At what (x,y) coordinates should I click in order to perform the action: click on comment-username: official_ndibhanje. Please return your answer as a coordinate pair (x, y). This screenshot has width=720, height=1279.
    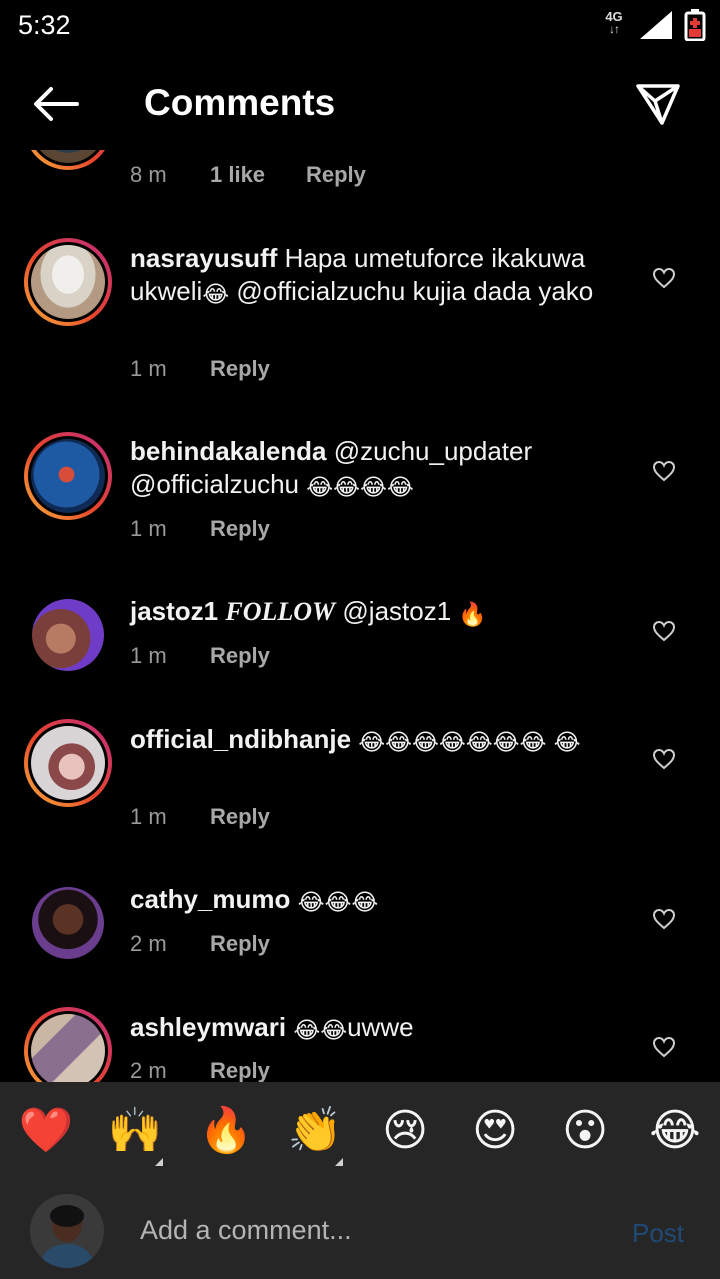
    Looking at the image, I should click on (240, 739).